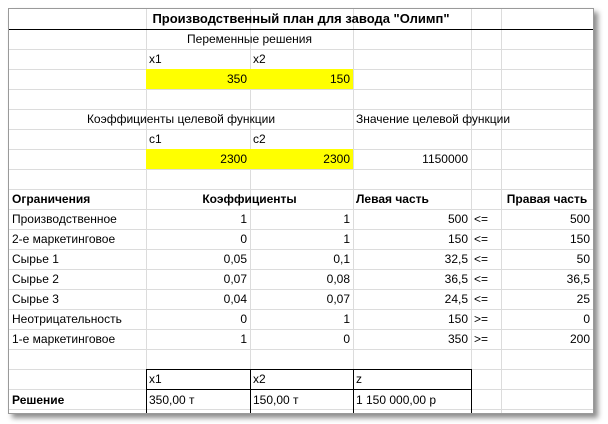 The image size is (608, 424). I want to click on c2-value-cell: 2300, so click(301, 159).